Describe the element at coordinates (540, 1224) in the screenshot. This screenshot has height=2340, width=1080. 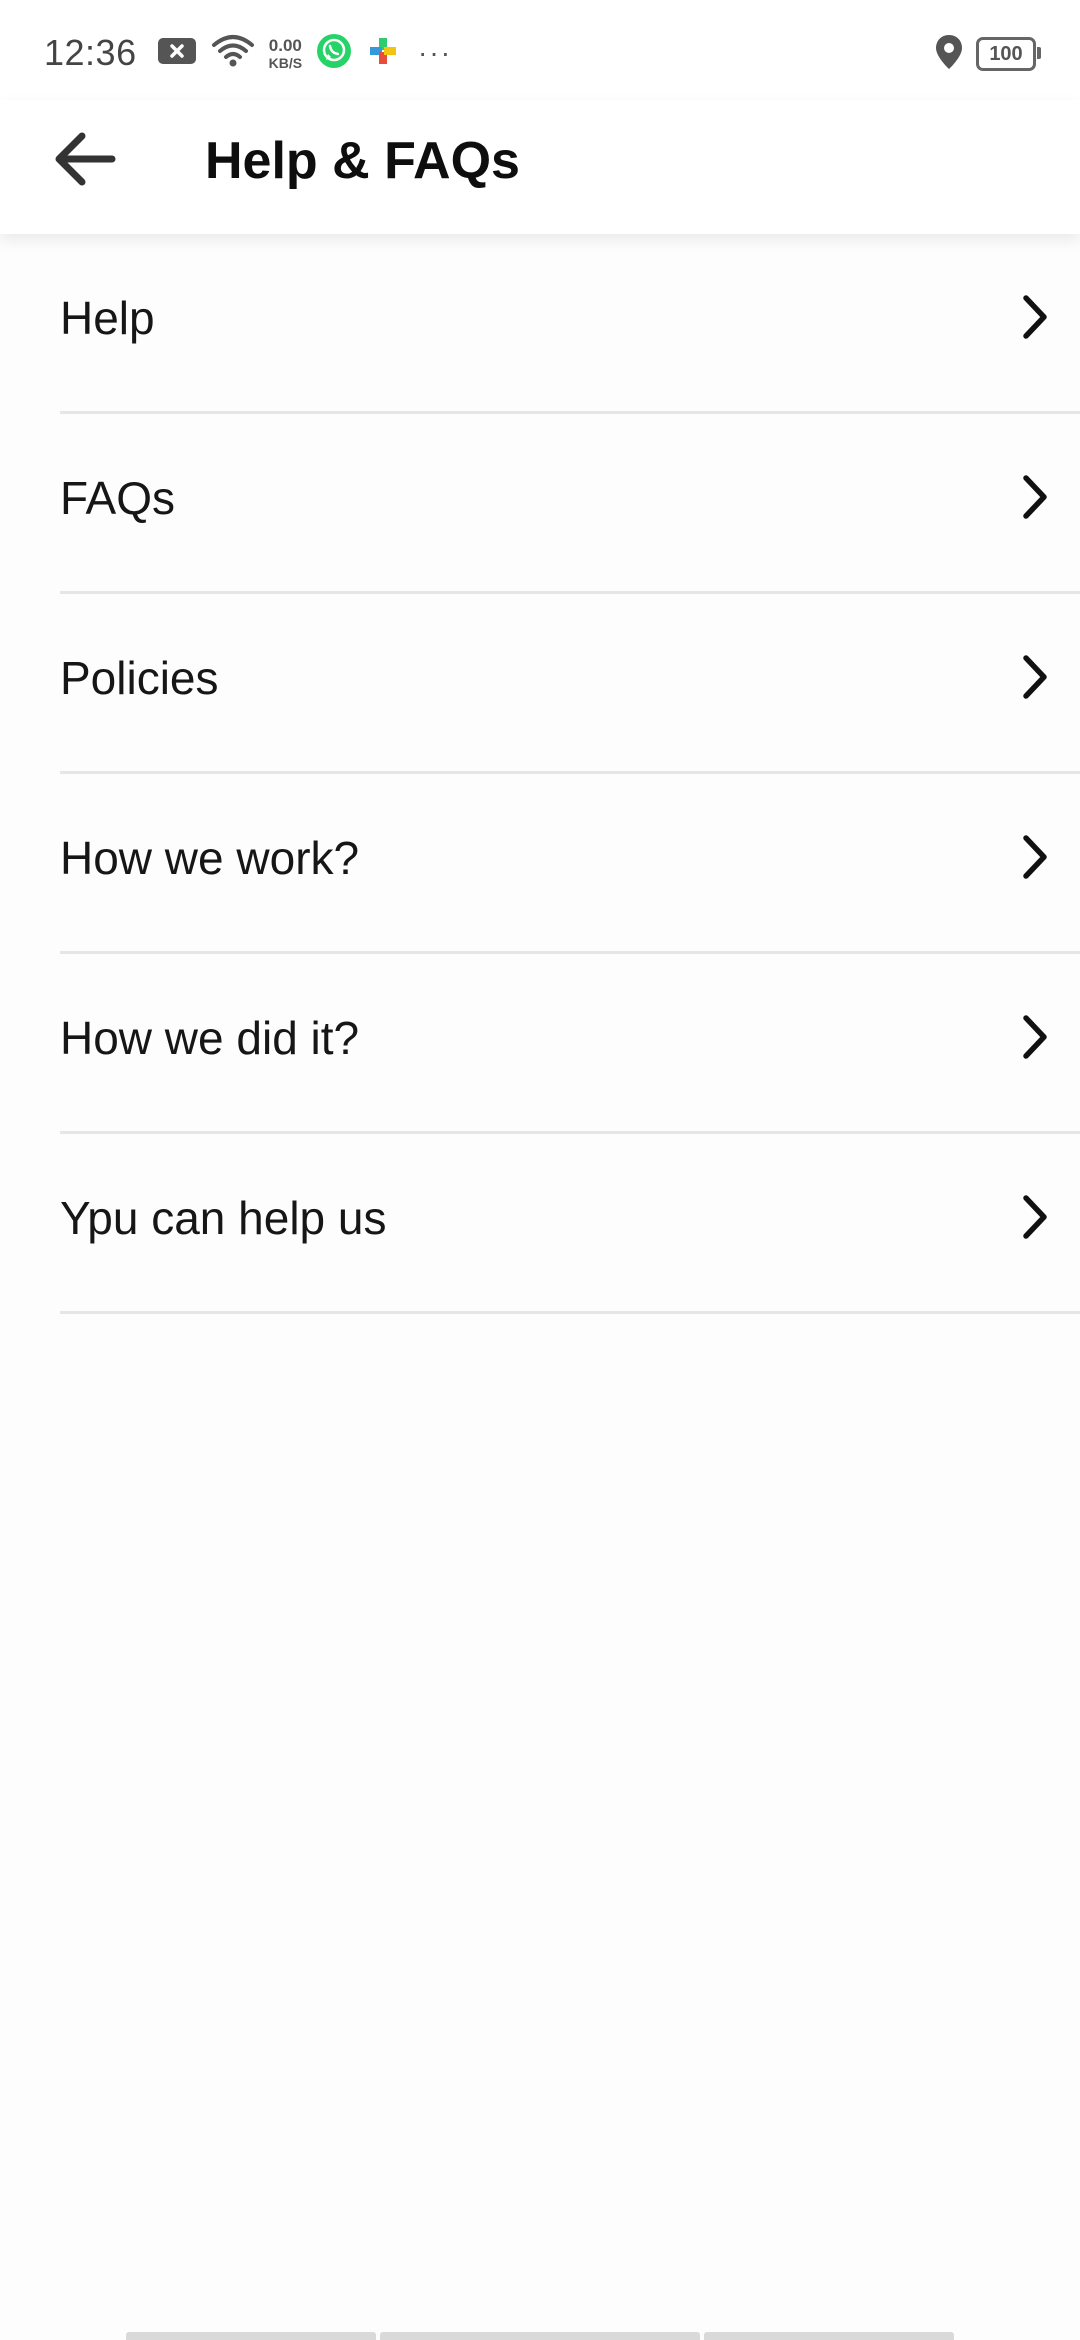
I see `menu-item-you-can-help-us: Ypu can help us` at that location.